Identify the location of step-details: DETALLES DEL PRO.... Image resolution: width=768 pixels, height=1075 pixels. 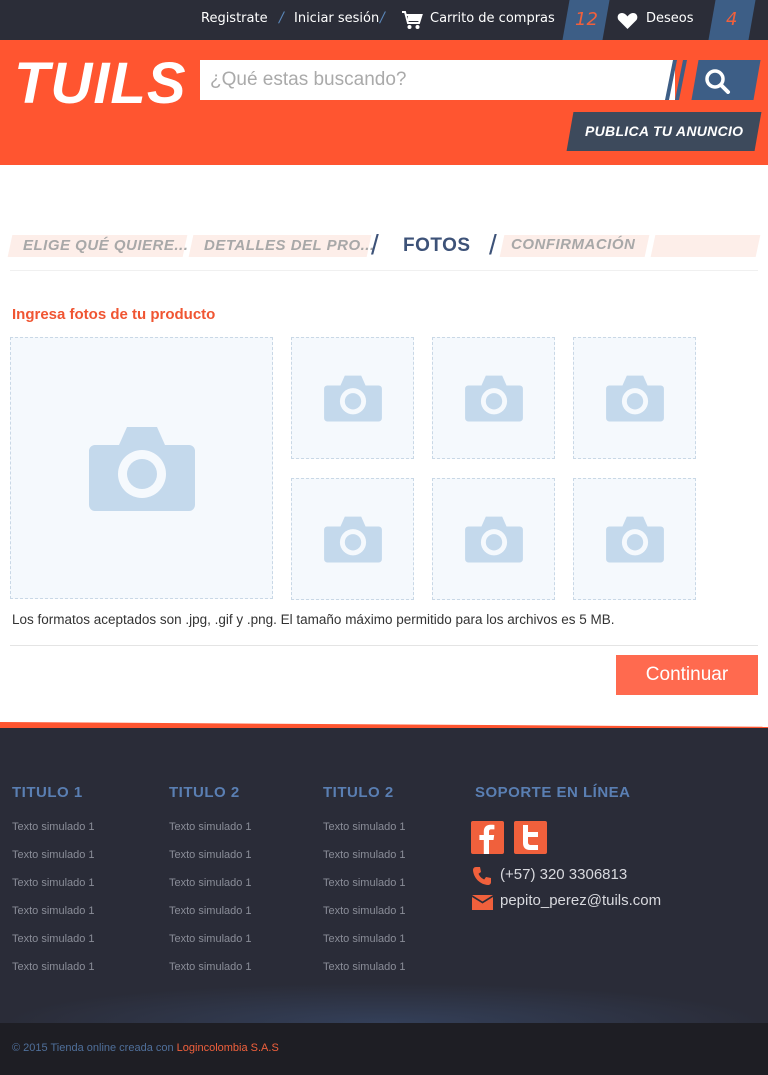
(289, 245).